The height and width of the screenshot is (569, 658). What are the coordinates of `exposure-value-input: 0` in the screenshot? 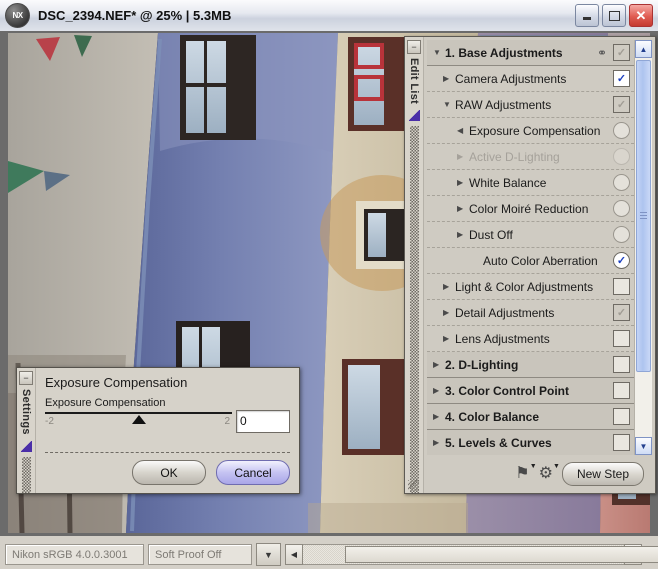 It's located at (263, 421).